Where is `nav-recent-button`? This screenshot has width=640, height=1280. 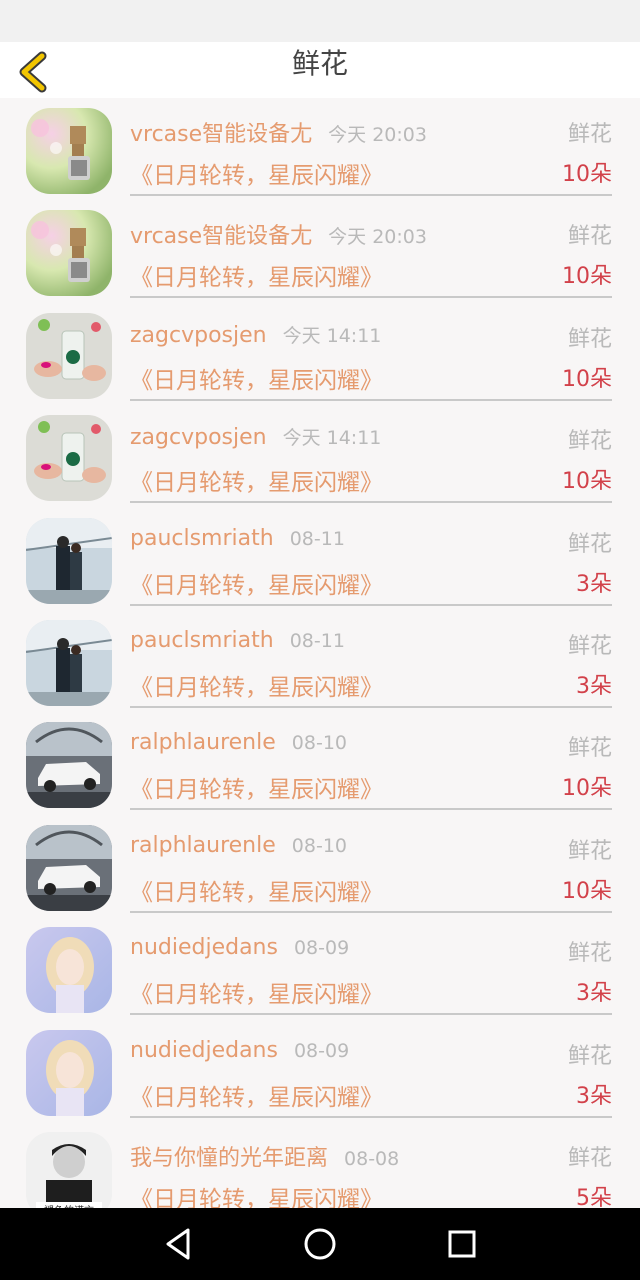
nav-recent-button is located at coordinates (462, 1244).